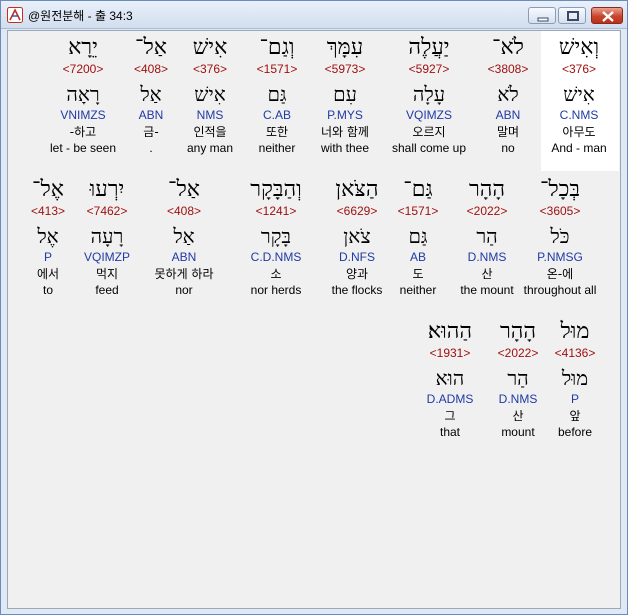 The width and height of the screenshot is (628, 615). I want to click on word-column: מוּל <4136> מוּל P 앞 before, so click(575, 379).